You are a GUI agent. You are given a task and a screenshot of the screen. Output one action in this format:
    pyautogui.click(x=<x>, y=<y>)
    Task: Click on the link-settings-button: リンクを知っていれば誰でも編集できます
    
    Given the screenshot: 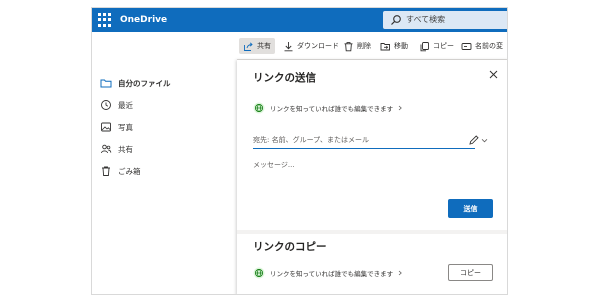 What is the action you would take?
    pyautogui.click(x=328, y=108)
    